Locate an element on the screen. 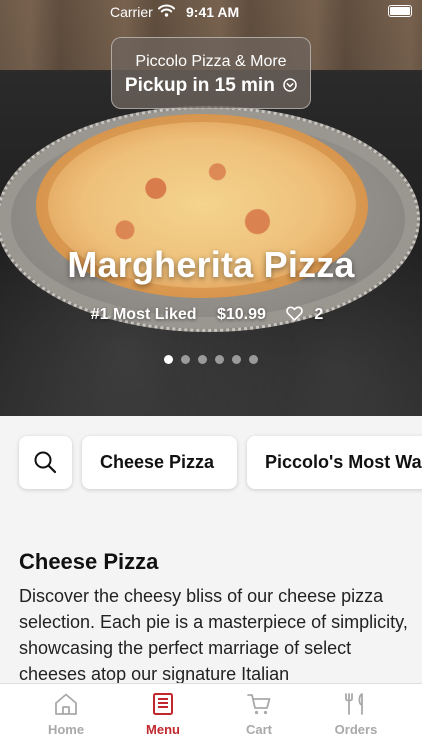 Image resolution: width=422 pixels, height=750 pixels. wifi-icon is located at coordinates (166, 10).